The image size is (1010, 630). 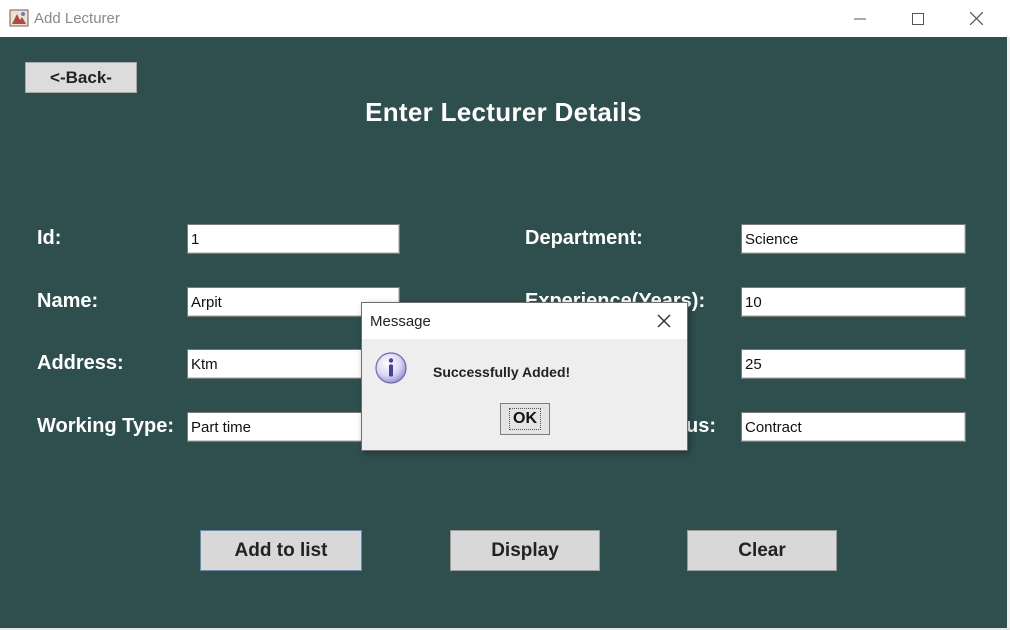 What do you see at coordinates (503, 112) in the screenshot?
I see `page-title: Enter Lecturer Details` at bounding box center [503, 112].